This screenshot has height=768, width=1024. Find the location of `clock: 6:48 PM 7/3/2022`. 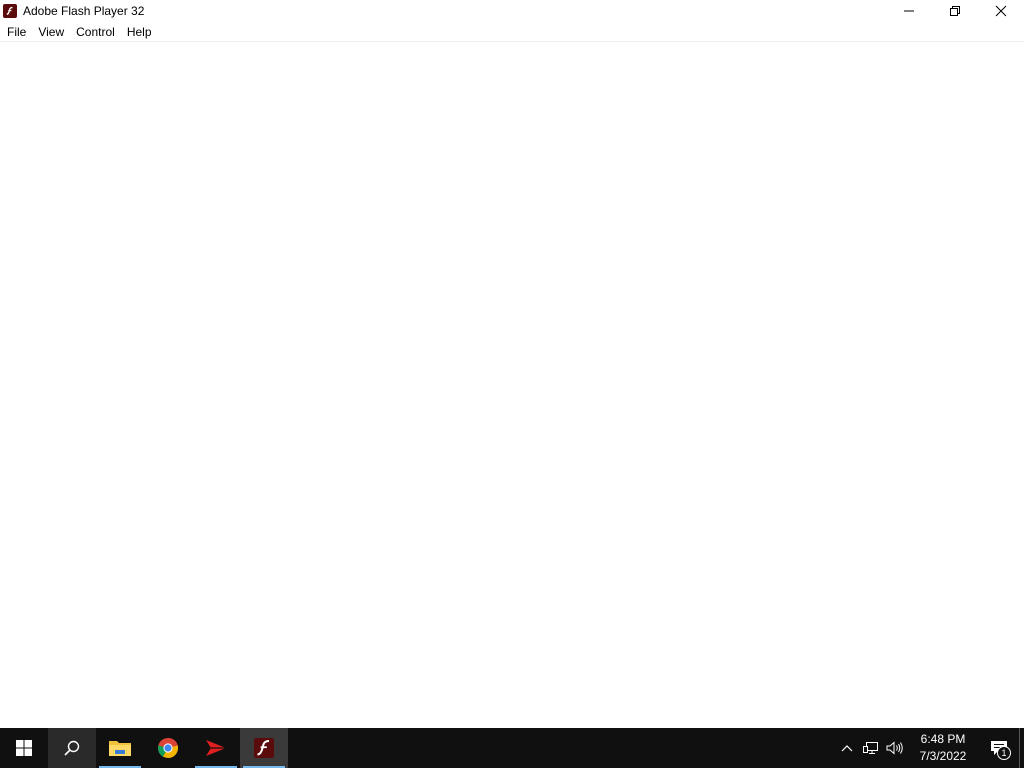

clock: 6:48 PM 7/3/2022 is located at coordinates (943, 748).